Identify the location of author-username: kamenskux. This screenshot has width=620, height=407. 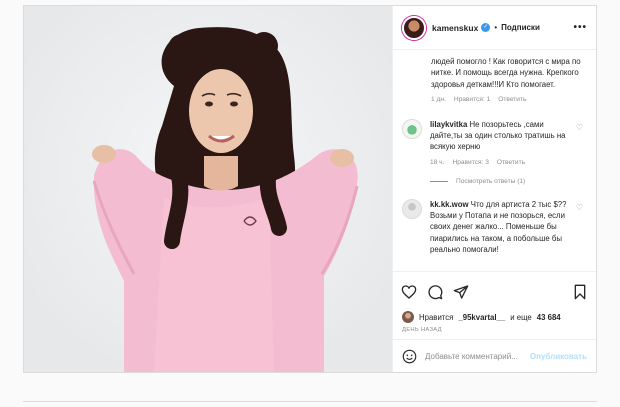
(455, 28).